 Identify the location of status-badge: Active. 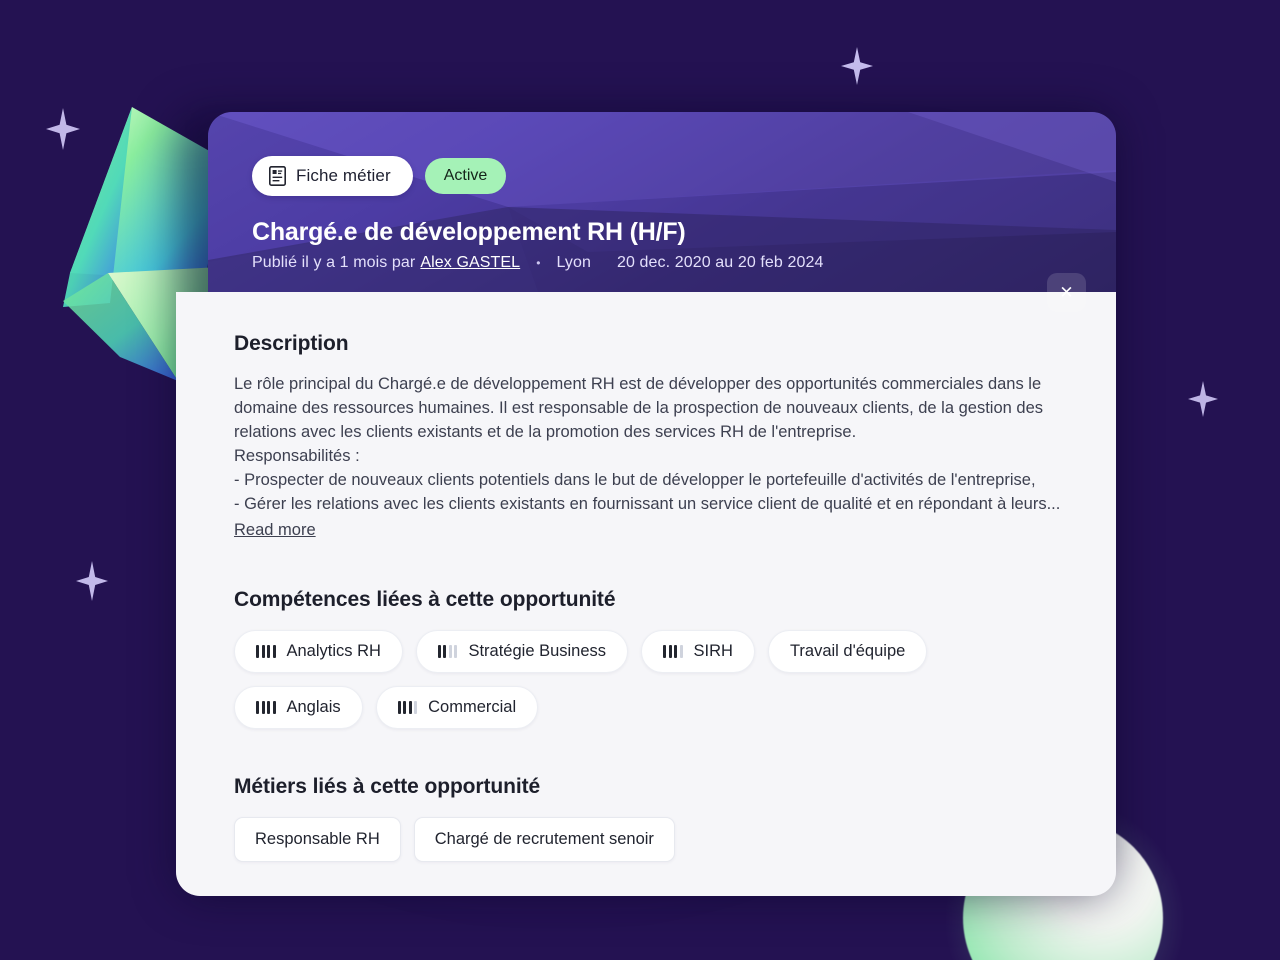
(465, 176).